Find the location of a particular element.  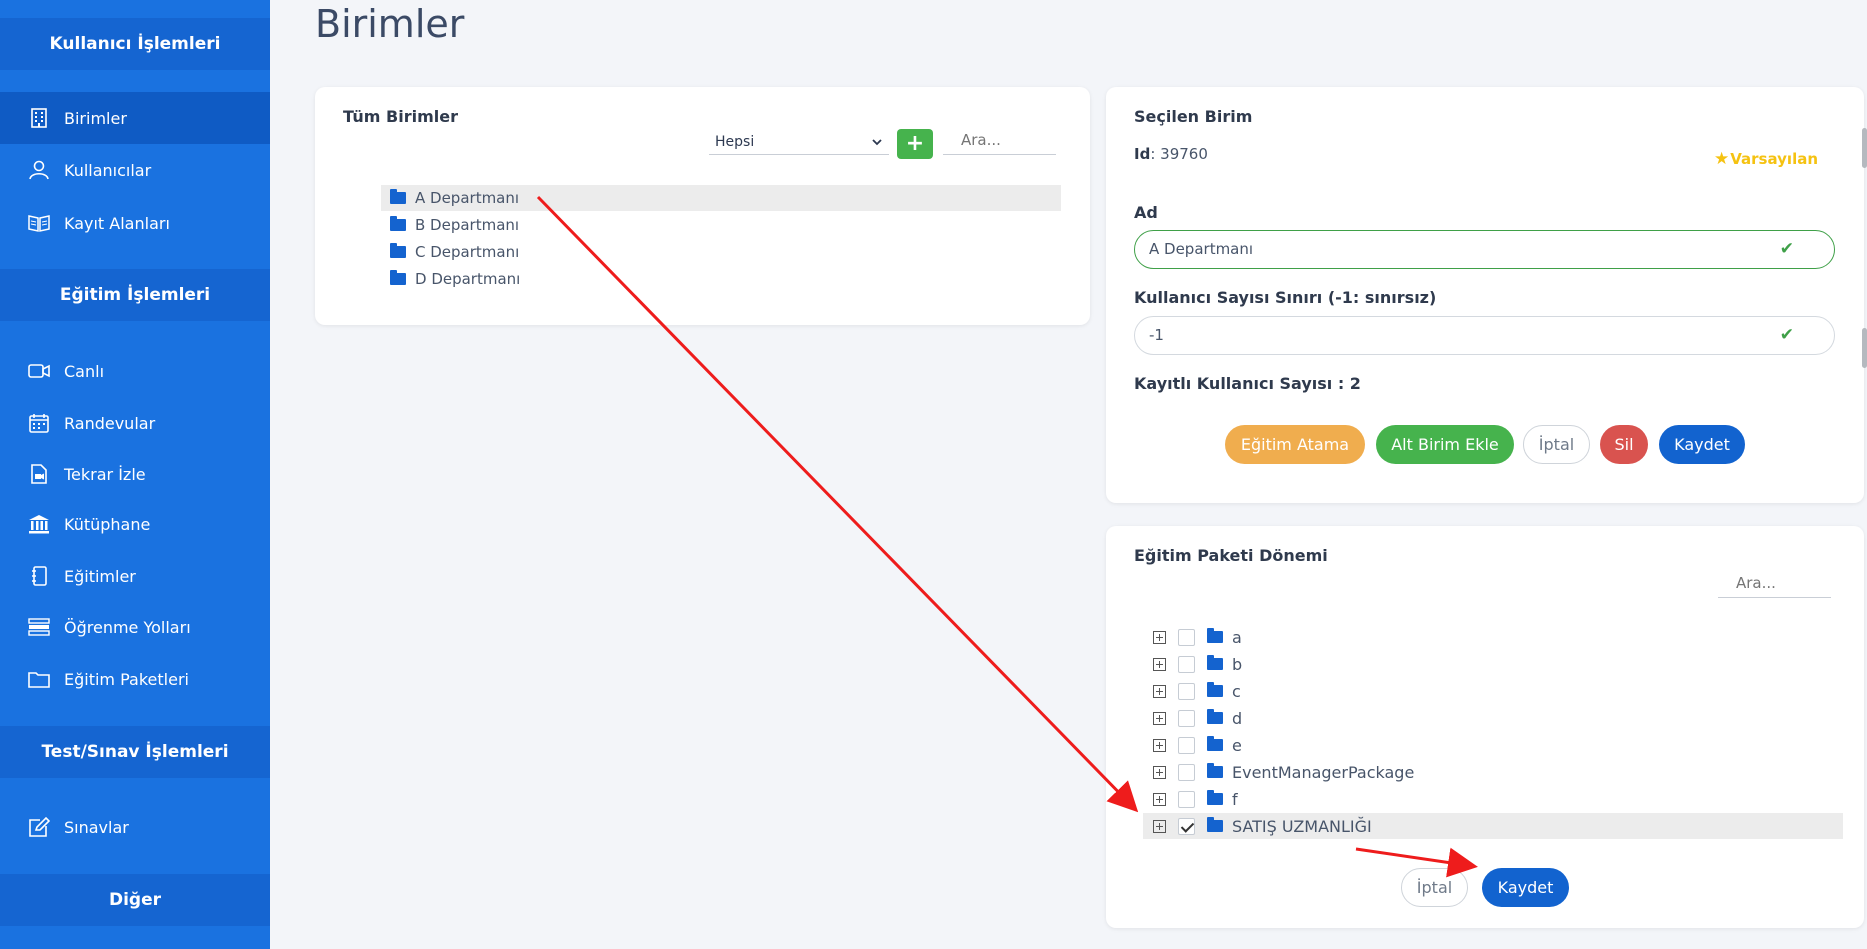

sidebar-item-egitimler: Eğitimler is located at coordinates (135, 576).